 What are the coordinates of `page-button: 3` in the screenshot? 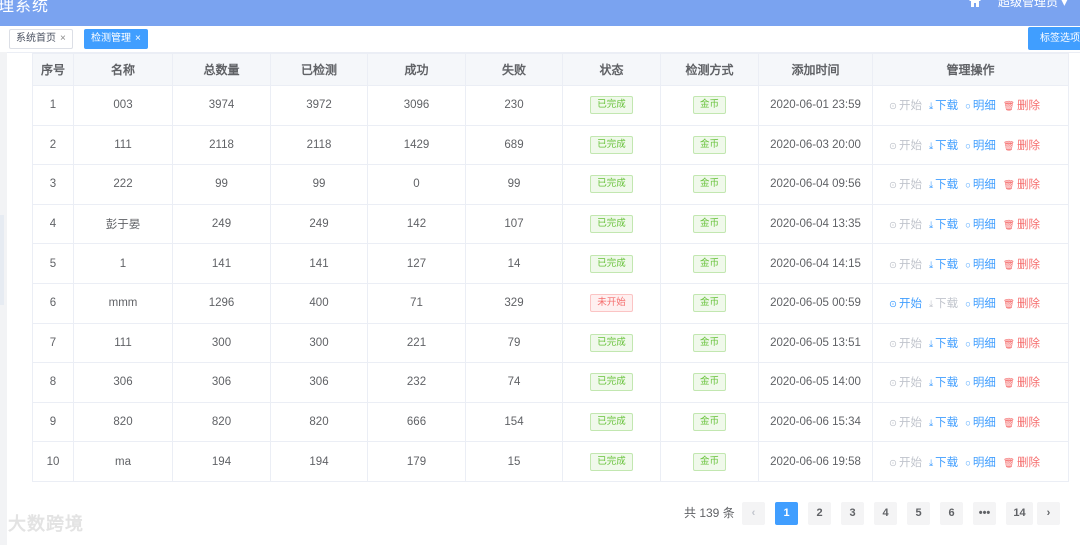 It's located at (852, 513).